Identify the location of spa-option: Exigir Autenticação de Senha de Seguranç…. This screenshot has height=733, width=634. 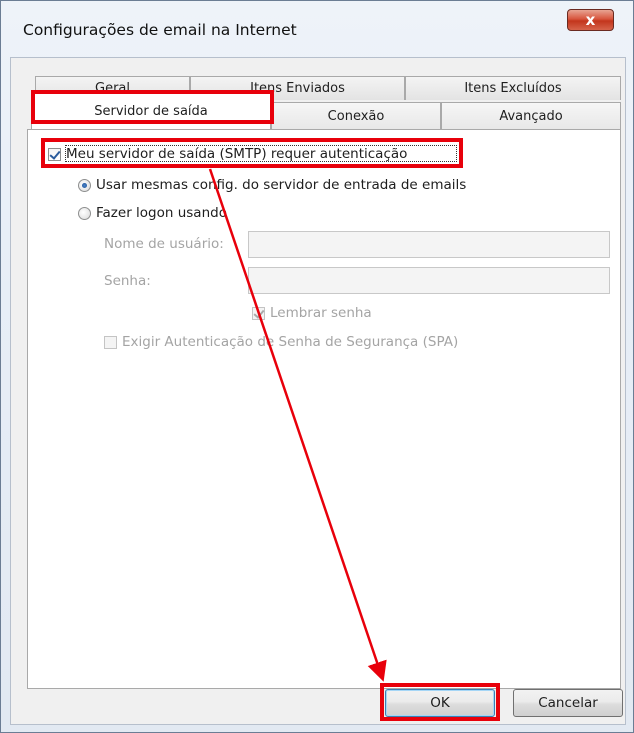
(281, 342).